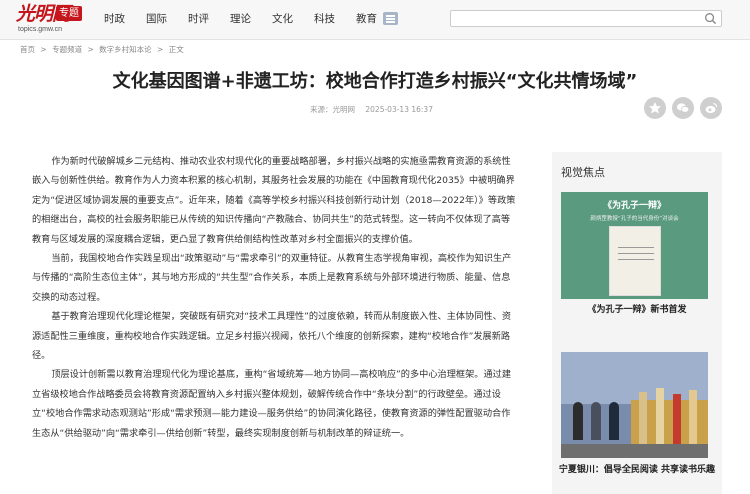 Image resolution: width=750 pixels, height=494 pixels. I want to click on nav-item-jiaoyu: 教育, so click(366, 18).